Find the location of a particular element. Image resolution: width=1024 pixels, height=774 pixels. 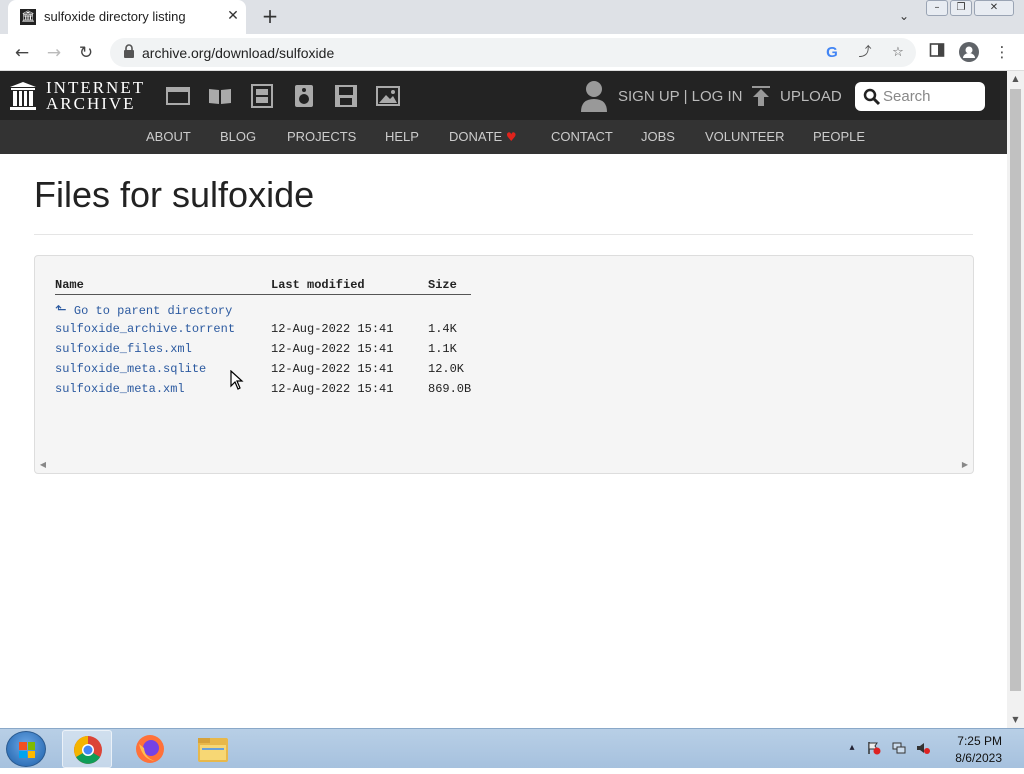

nav-help: HELP is located at coordinates (402, 136).